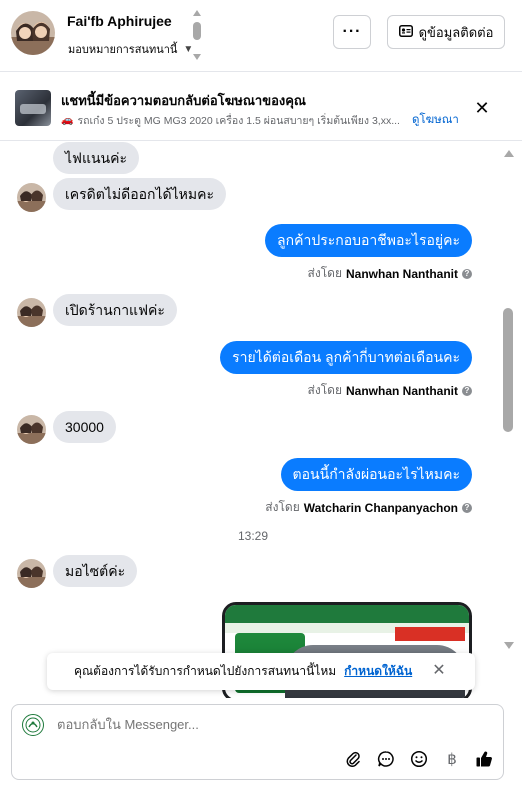  I want to click on assign-to-me-link: กำหนดให้ฉัน, so click(378, 671).